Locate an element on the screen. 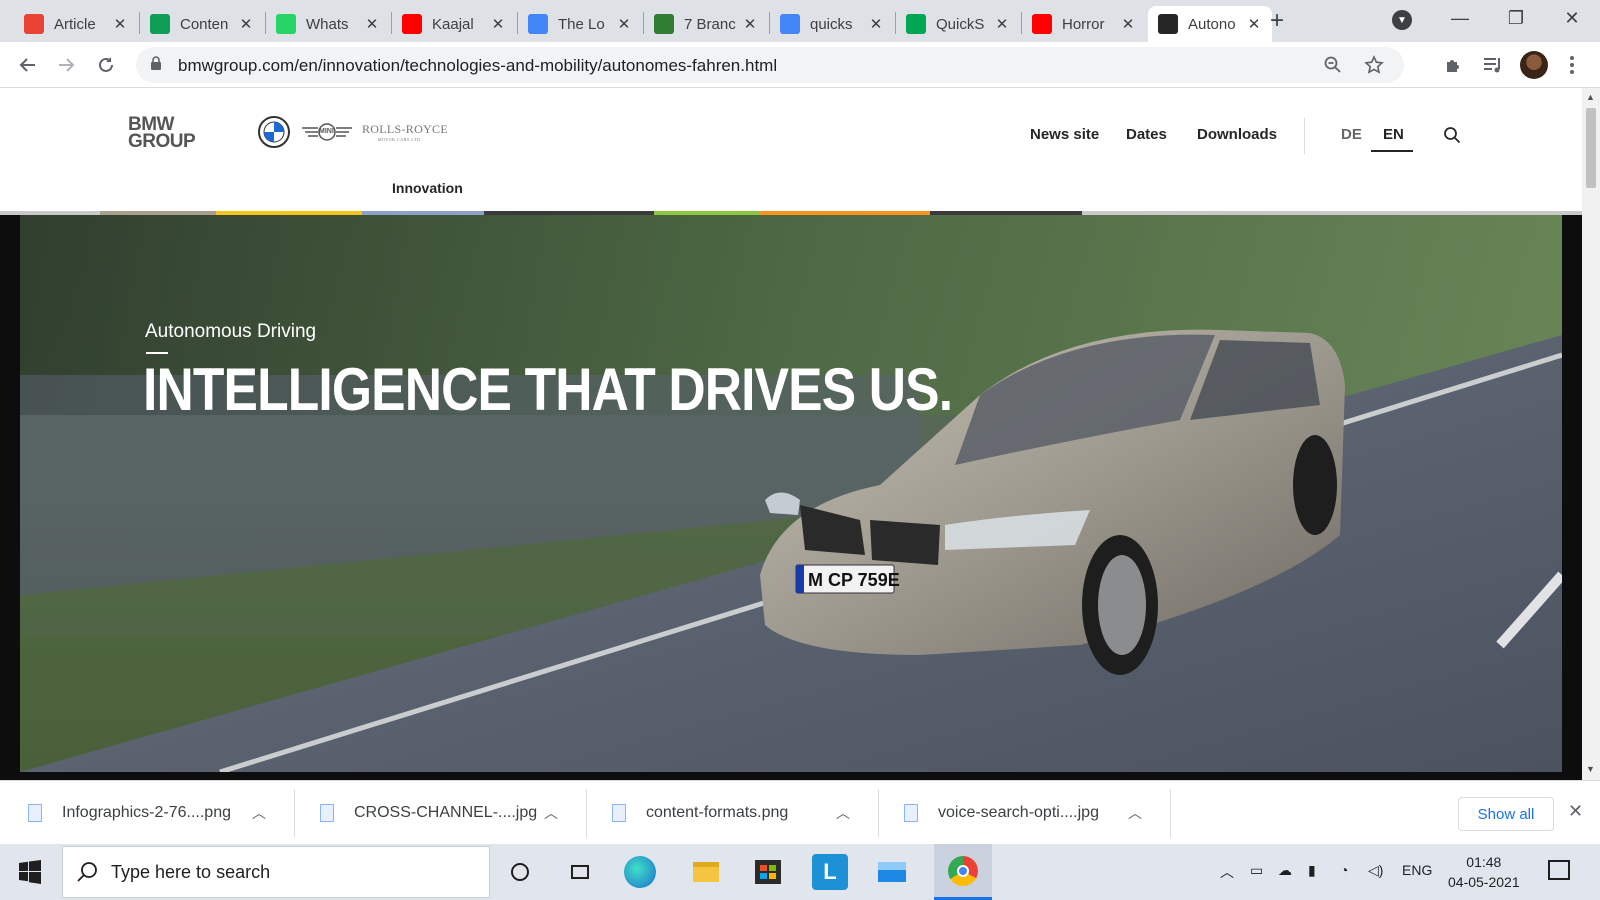 The height and width of the screenshot is (900, 1600). media-control-icon is located at coordinates (1493, 65).